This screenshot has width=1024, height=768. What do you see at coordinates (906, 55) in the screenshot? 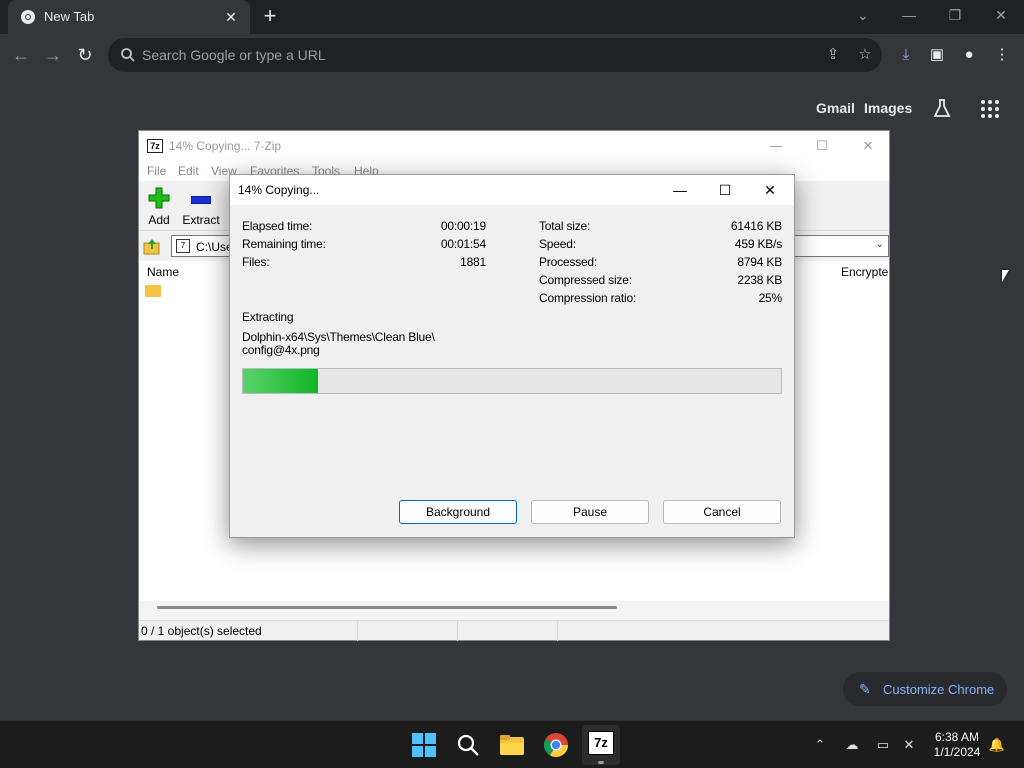
I see `download-icon: ⤓` at bounding box center [906, 55].